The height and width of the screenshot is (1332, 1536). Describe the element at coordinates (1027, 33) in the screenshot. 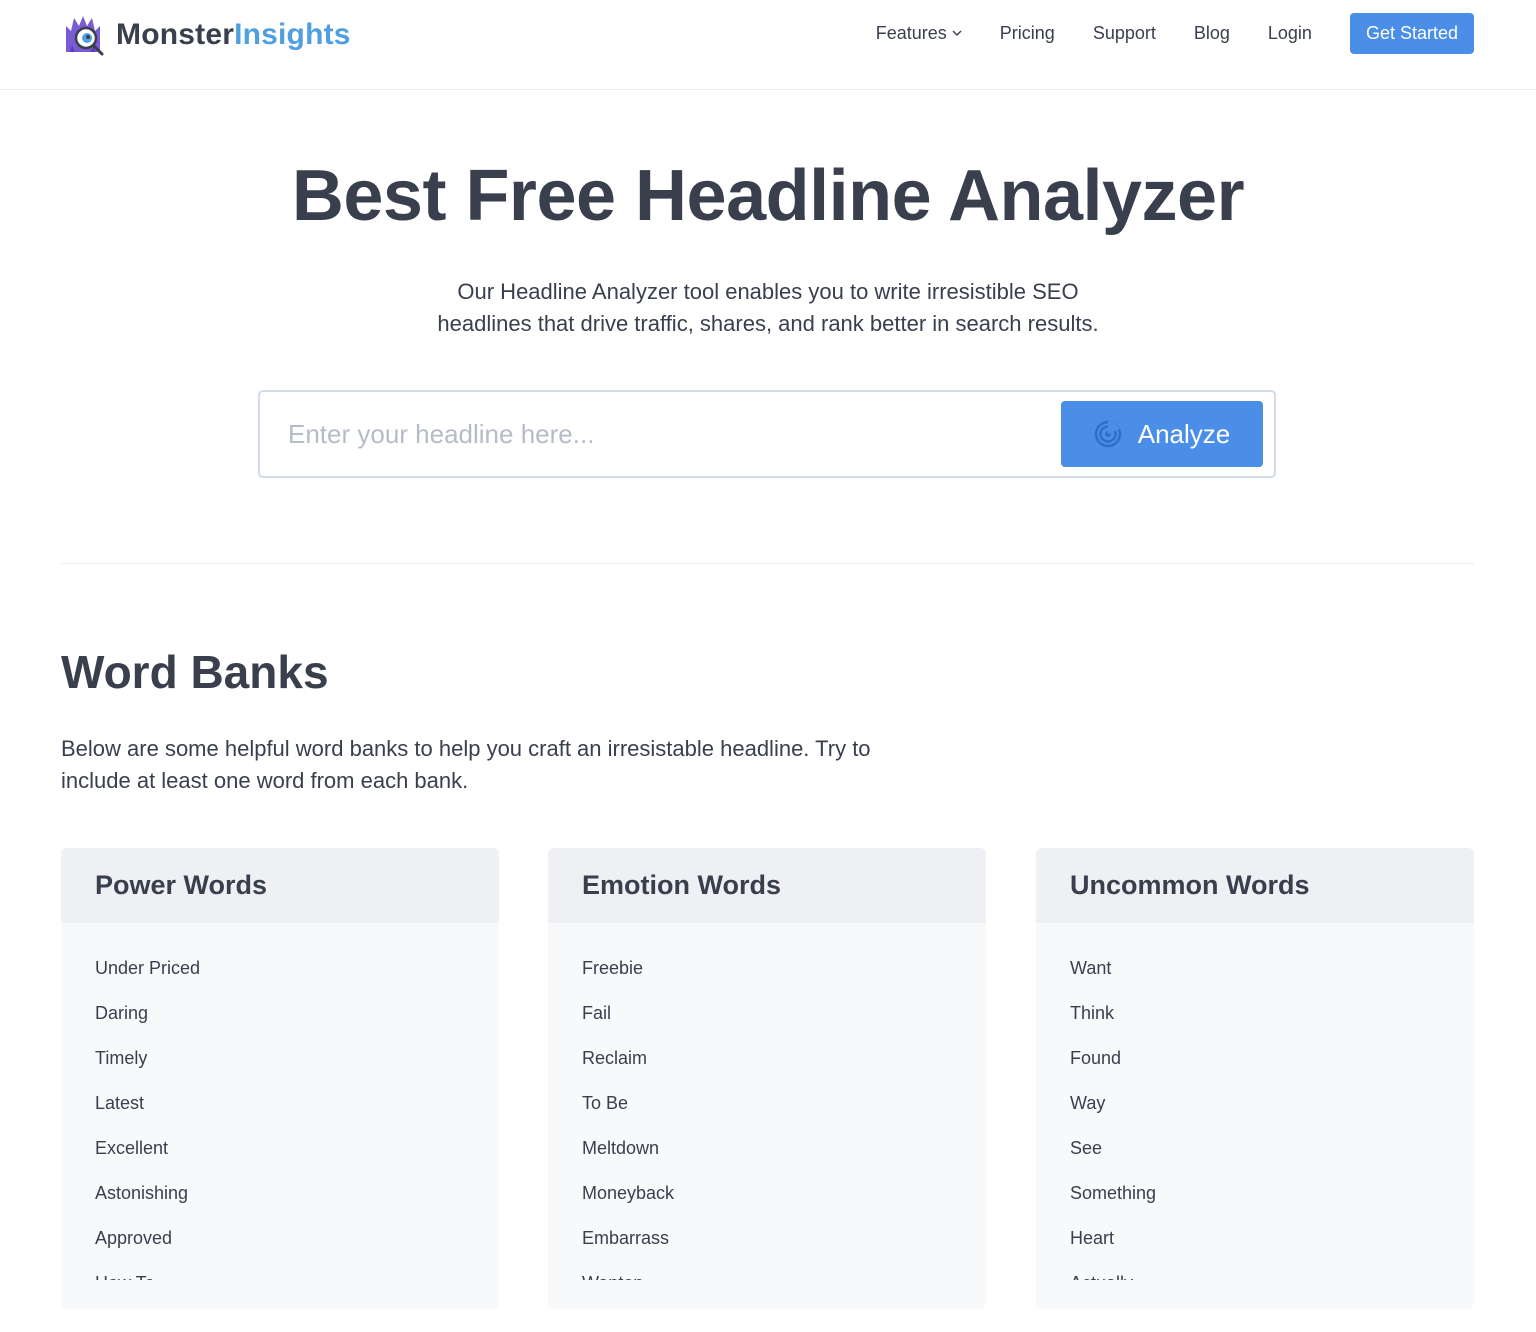

I see `nav-pricing: Pricing` at that location.